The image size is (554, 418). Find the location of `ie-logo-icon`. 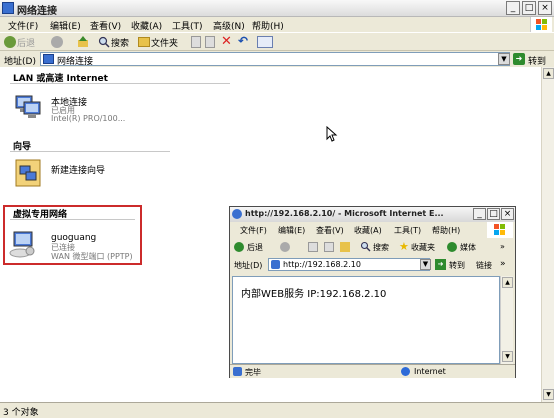

ie-logo-icon is located at coordinates (237, 214).